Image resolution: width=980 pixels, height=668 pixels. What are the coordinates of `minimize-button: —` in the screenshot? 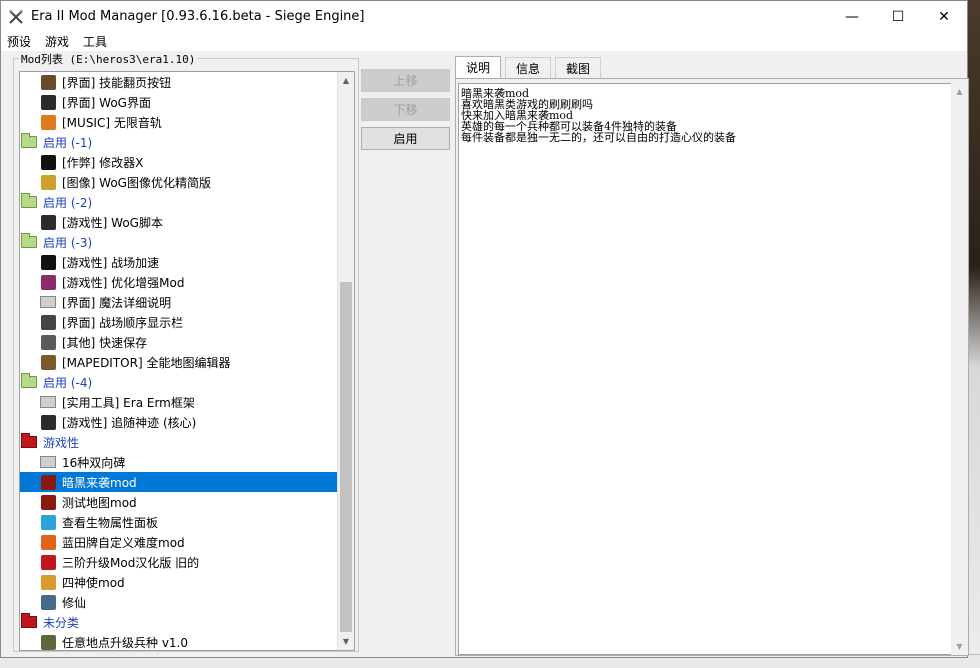 It's located at (852, 16).